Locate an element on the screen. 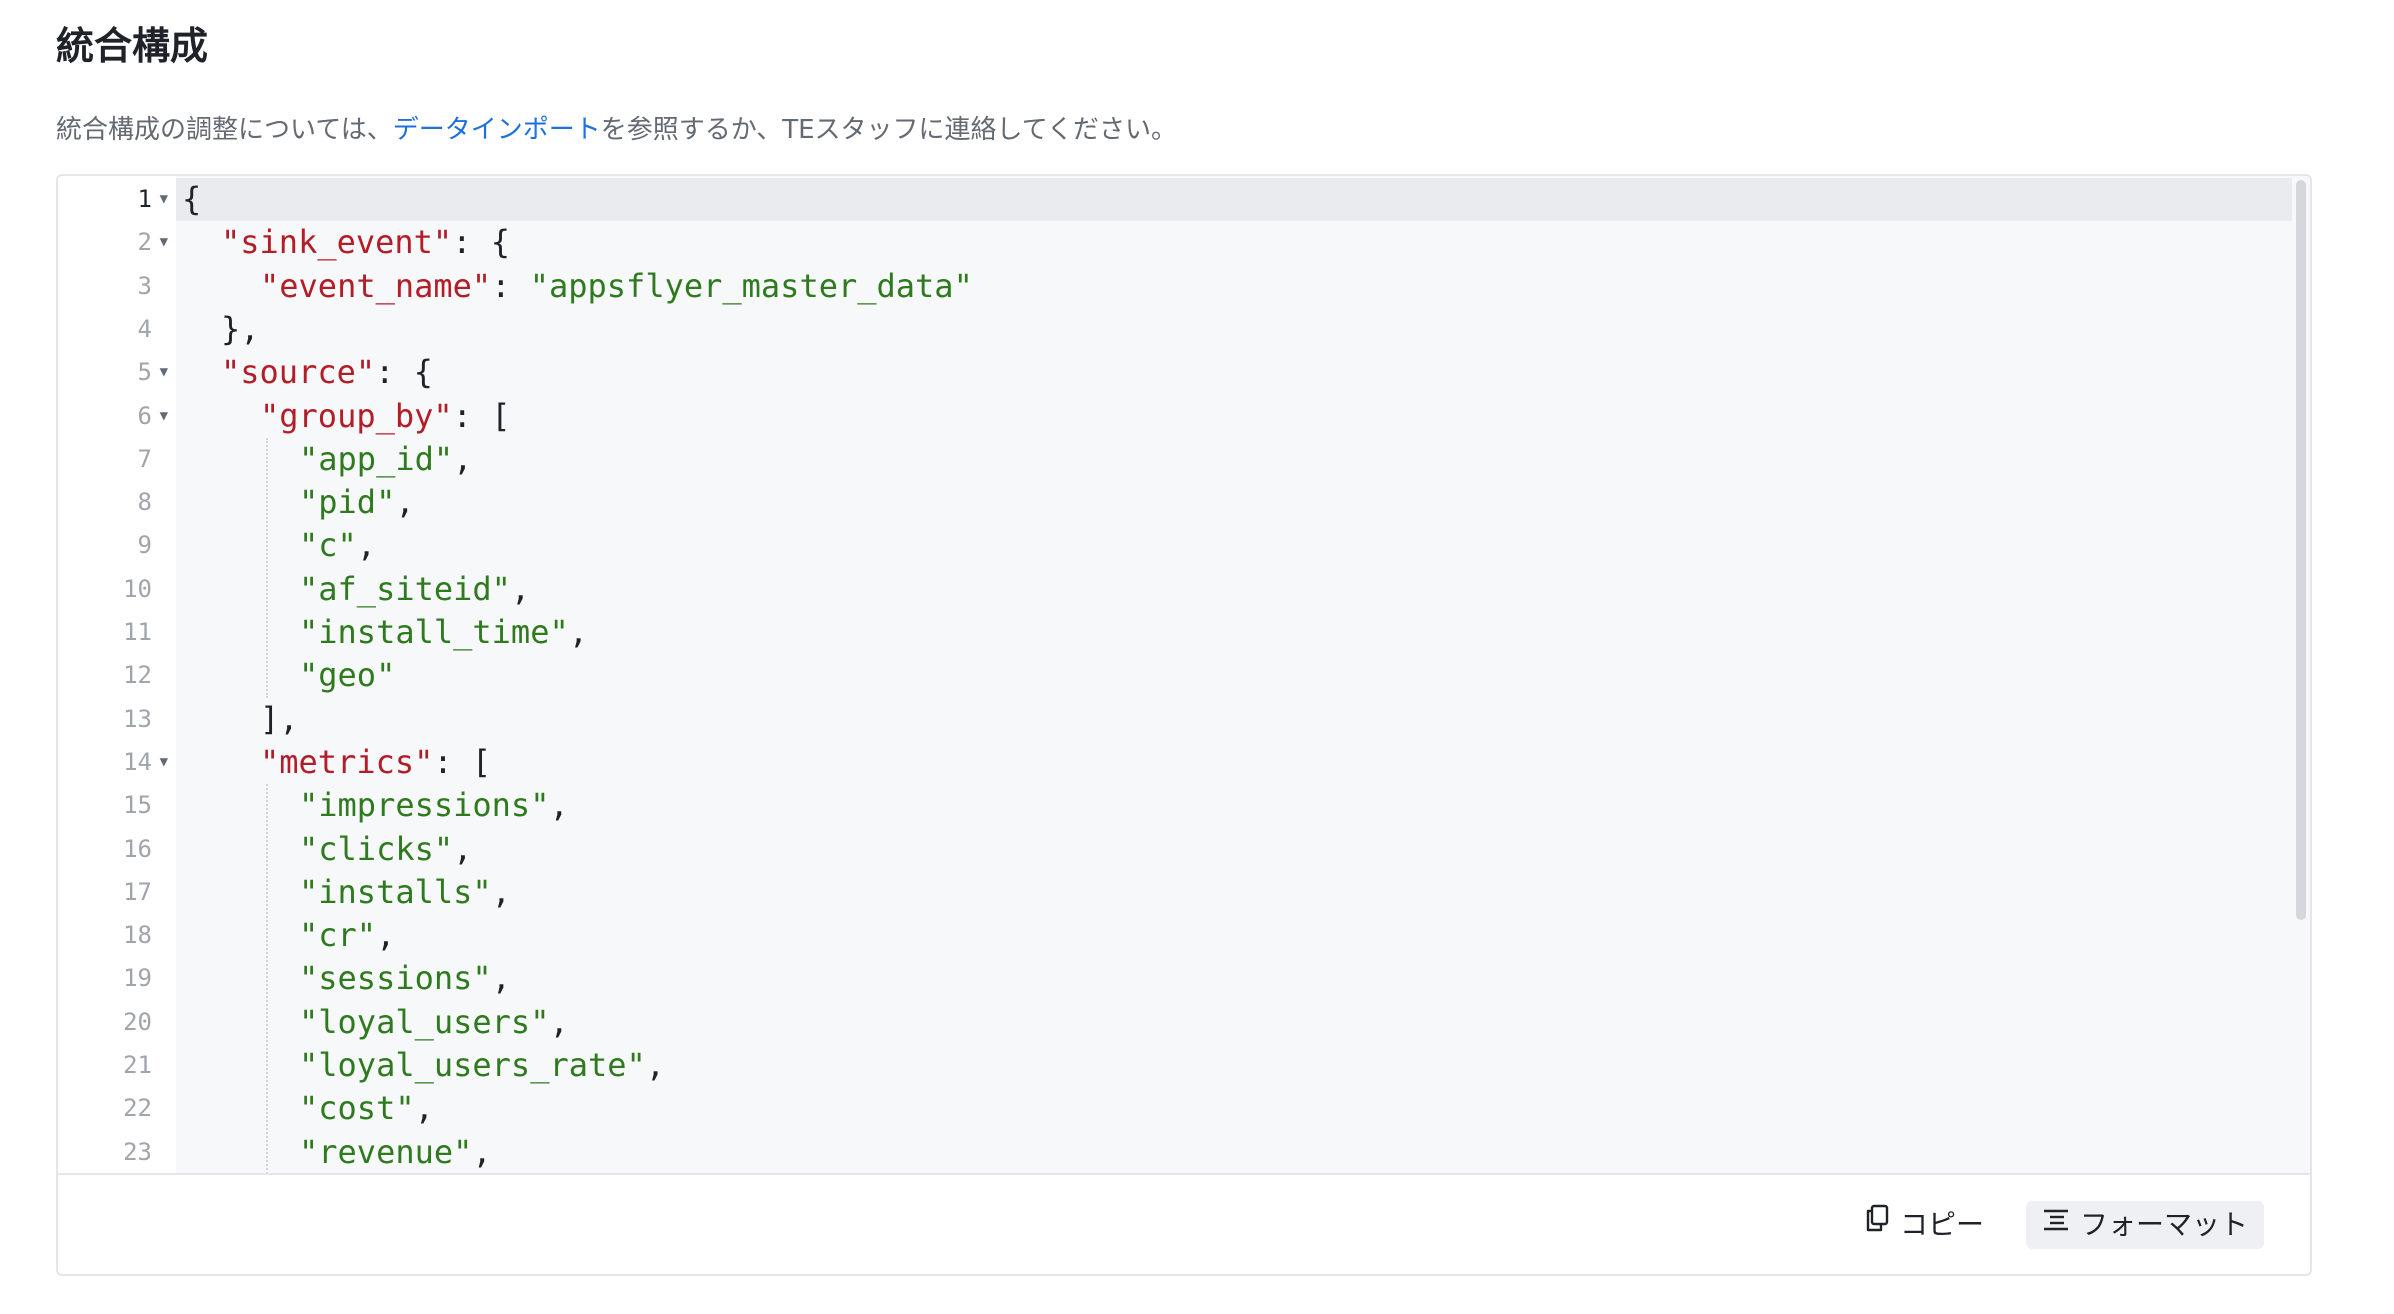 The image size is (2394, 1314). line-number-text: 21 is located at coordinates (137, 1065).